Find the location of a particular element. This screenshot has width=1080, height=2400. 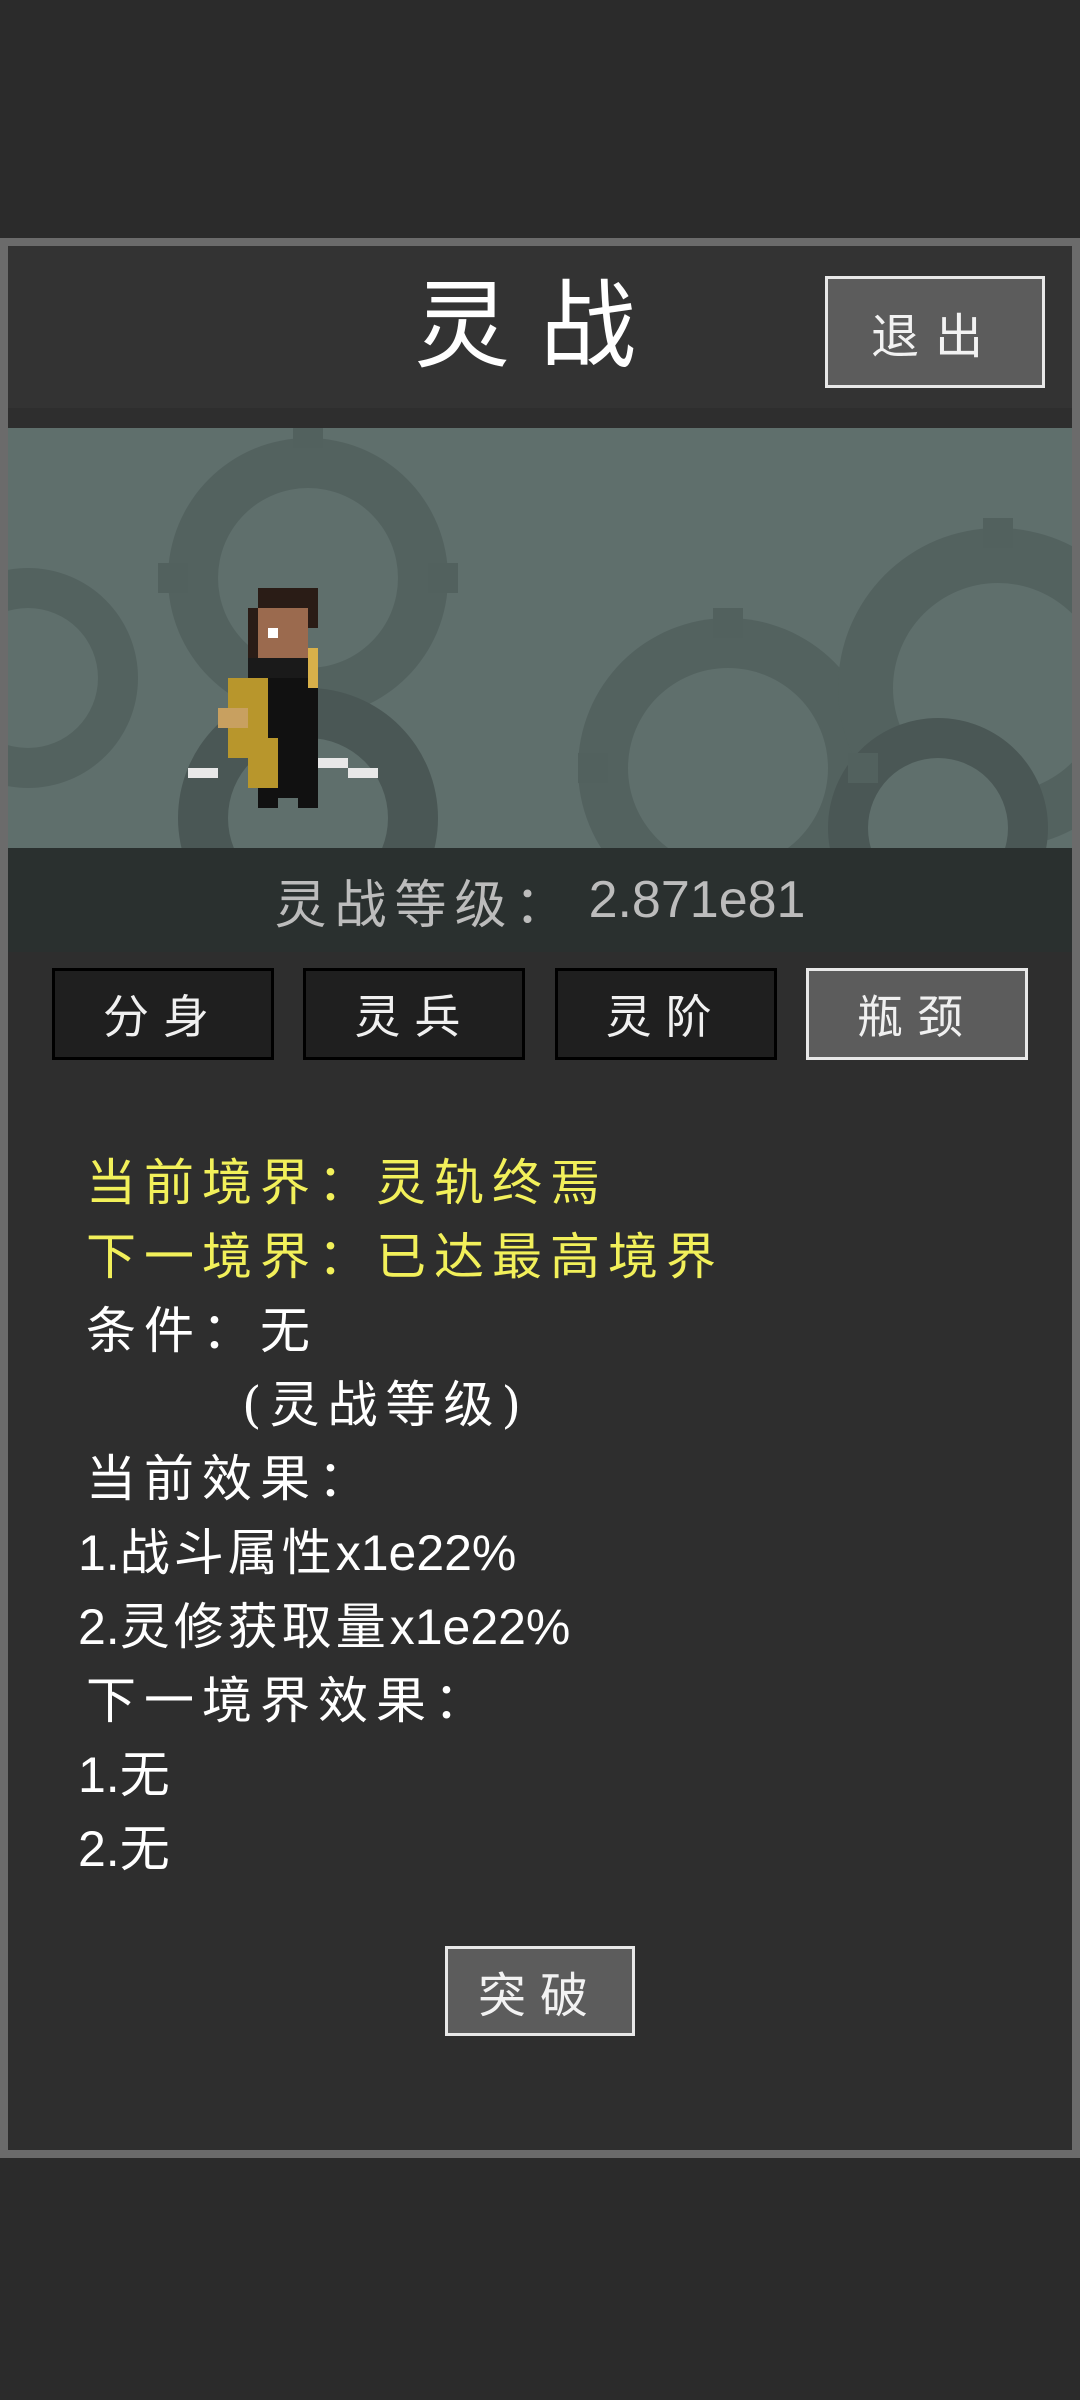

tab-spirit-rank: 灵阶 is located at coordinates (665, 1014).